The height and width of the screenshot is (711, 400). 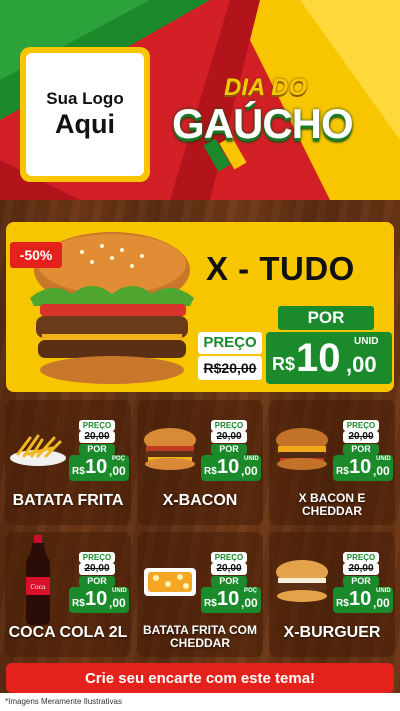 I want to click on product-name: X-BACON, so click(x=200, y=500).